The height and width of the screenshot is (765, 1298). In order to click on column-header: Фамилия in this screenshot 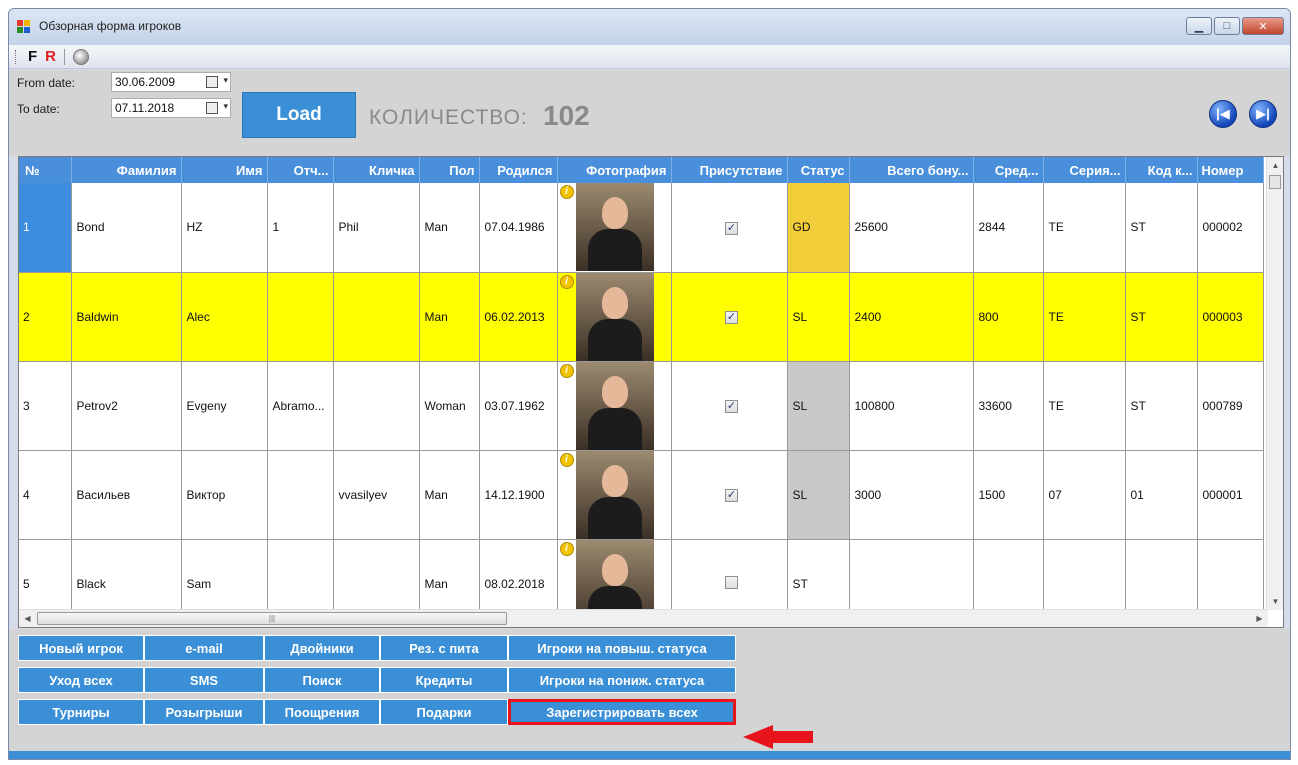, I will do `click(126, 170)`.